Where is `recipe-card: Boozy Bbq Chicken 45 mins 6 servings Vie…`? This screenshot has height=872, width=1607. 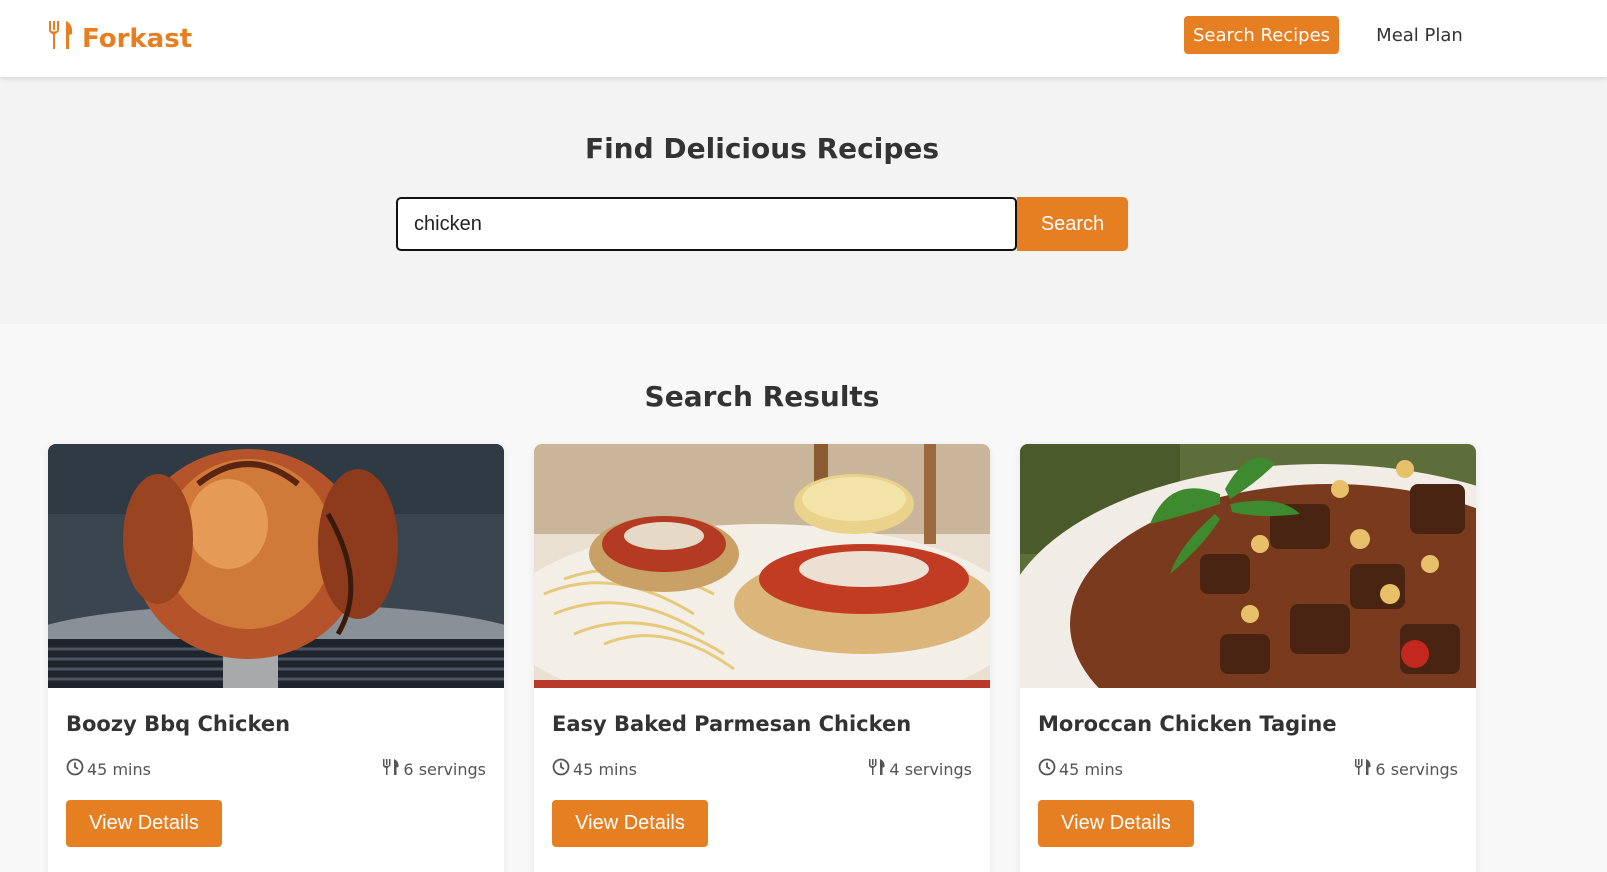 recipe-card: Boozy Bbq Chicken 45 mins 6 servings Vie… is located at coordinates (276, 658).